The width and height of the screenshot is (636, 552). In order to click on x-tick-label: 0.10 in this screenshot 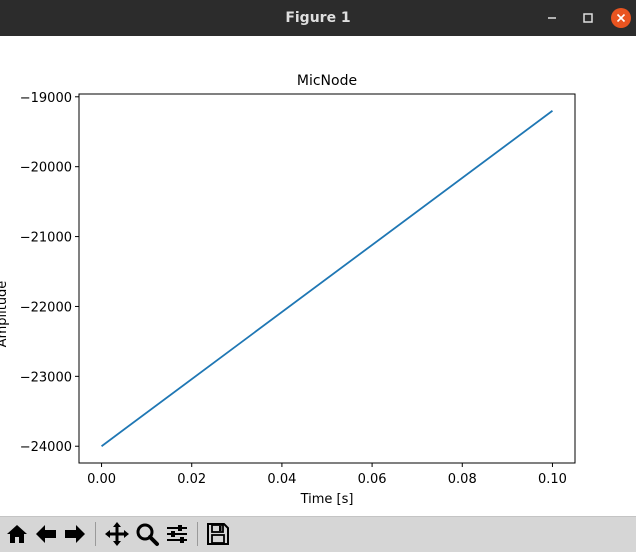, I will do `click(552, 479)`.